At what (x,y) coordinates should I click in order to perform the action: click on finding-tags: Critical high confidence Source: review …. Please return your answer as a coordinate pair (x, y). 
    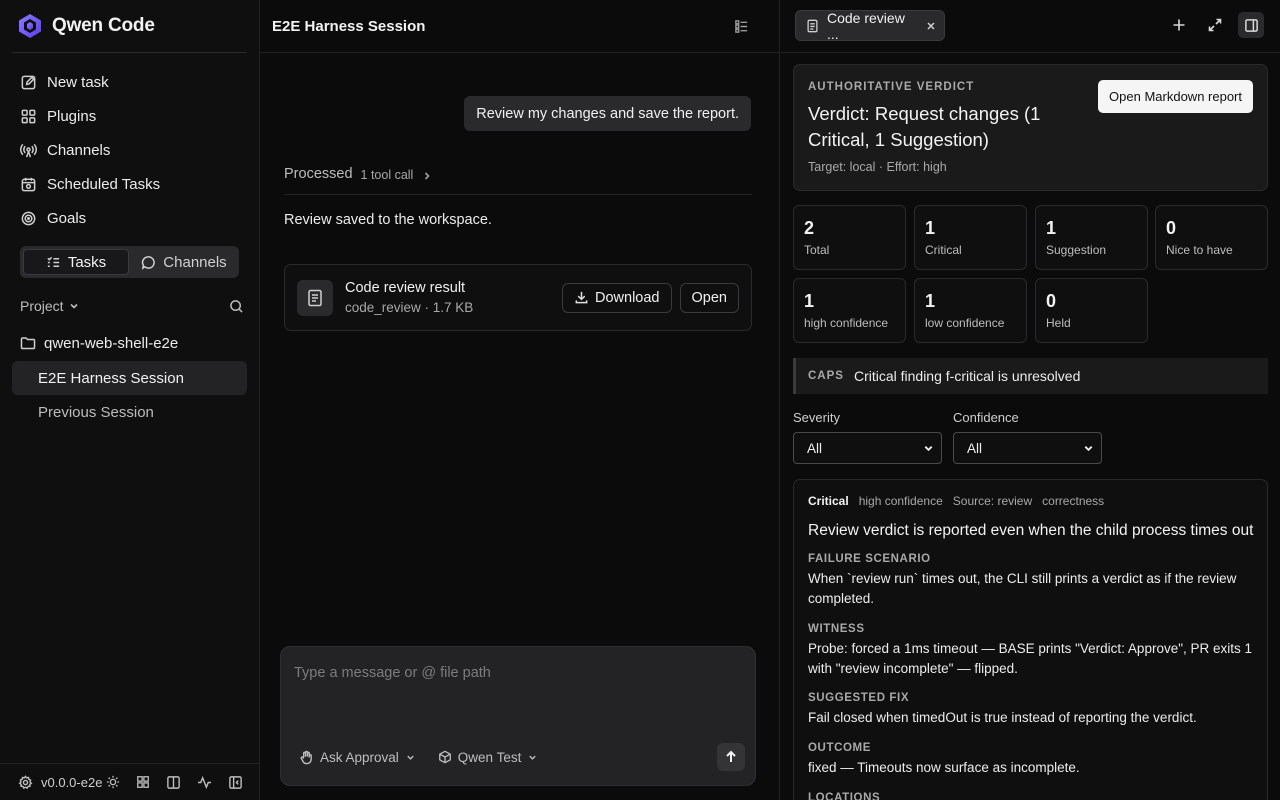
    Looking at the image, I should click on (956, 501).